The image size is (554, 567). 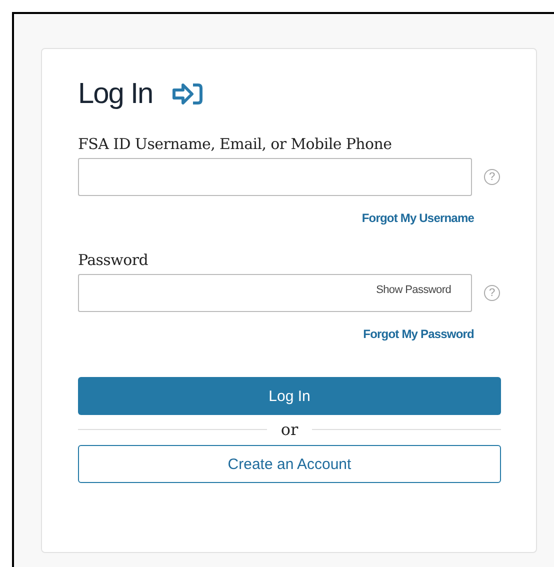 I want to click on field-label: Password, so click(x=113, y=260).